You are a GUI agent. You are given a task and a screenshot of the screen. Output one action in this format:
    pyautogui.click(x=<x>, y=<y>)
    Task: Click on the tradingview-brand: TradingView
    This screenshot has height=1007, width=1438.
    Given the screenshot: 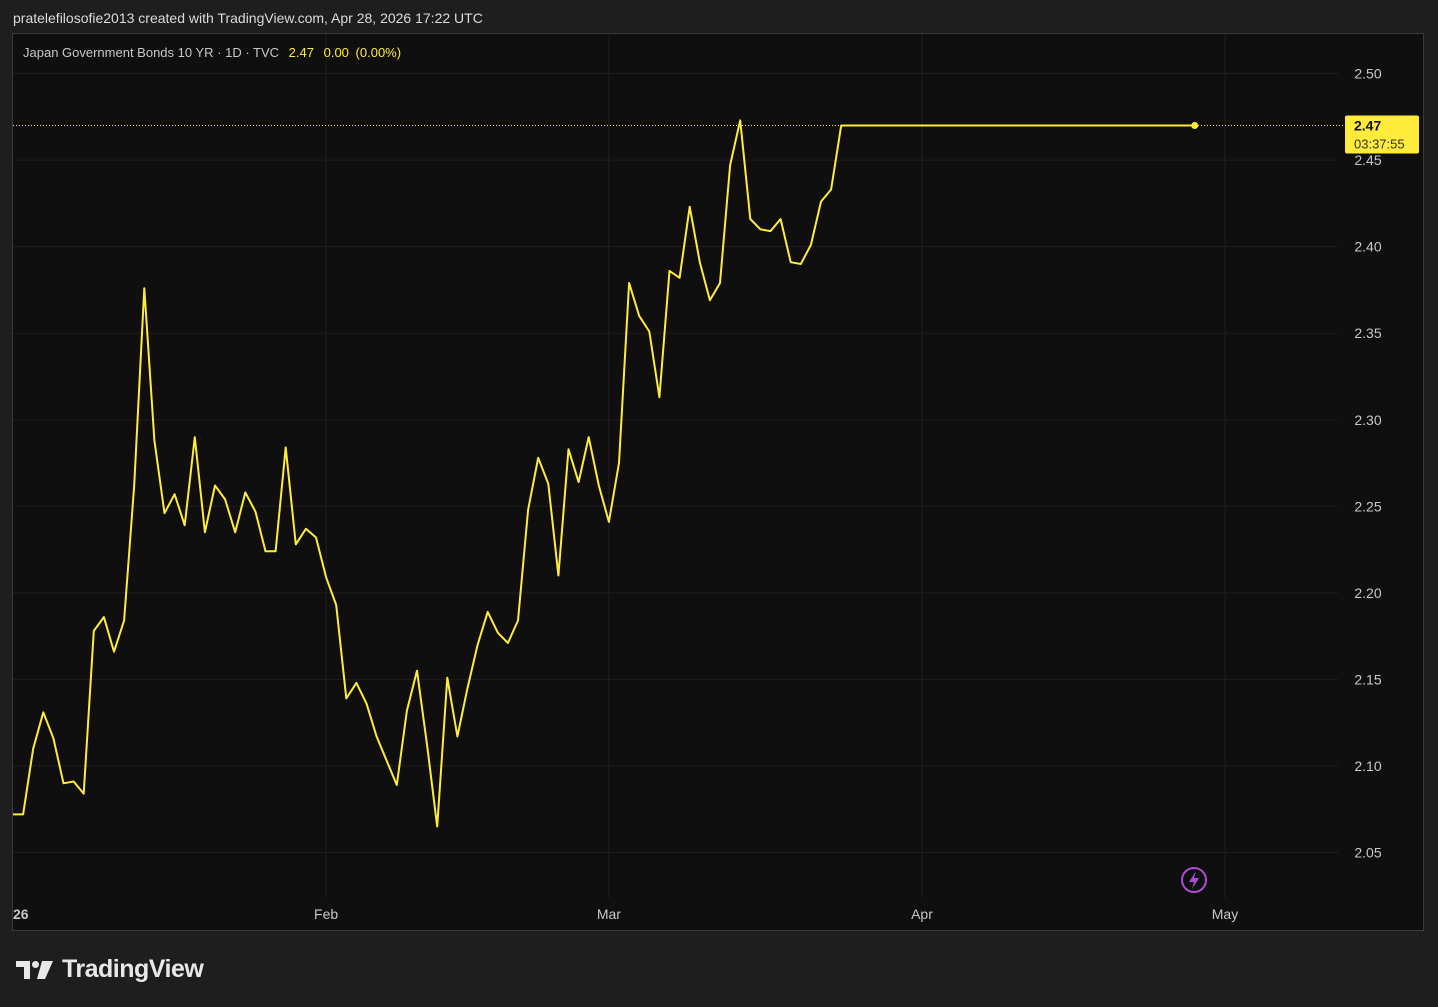 What is the action you would take?
    pyautogui.click(x=110, y=969)
    